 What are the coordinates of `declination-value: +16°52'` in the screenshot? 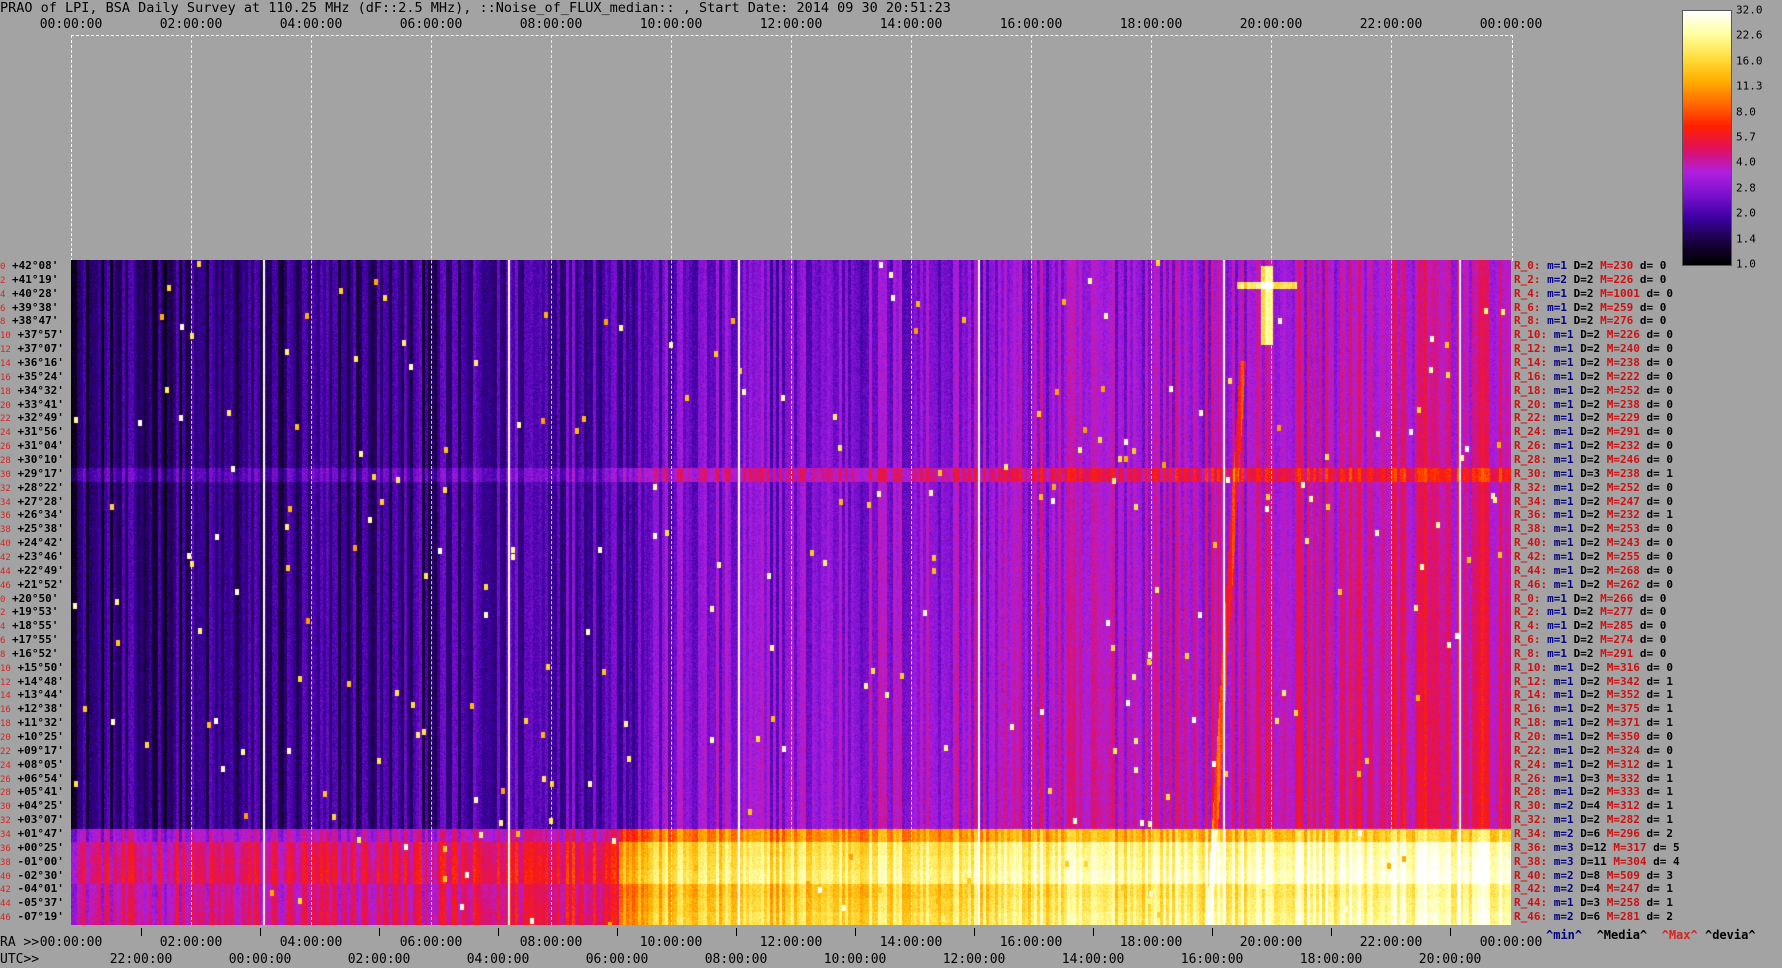 It's located at (35, 653).